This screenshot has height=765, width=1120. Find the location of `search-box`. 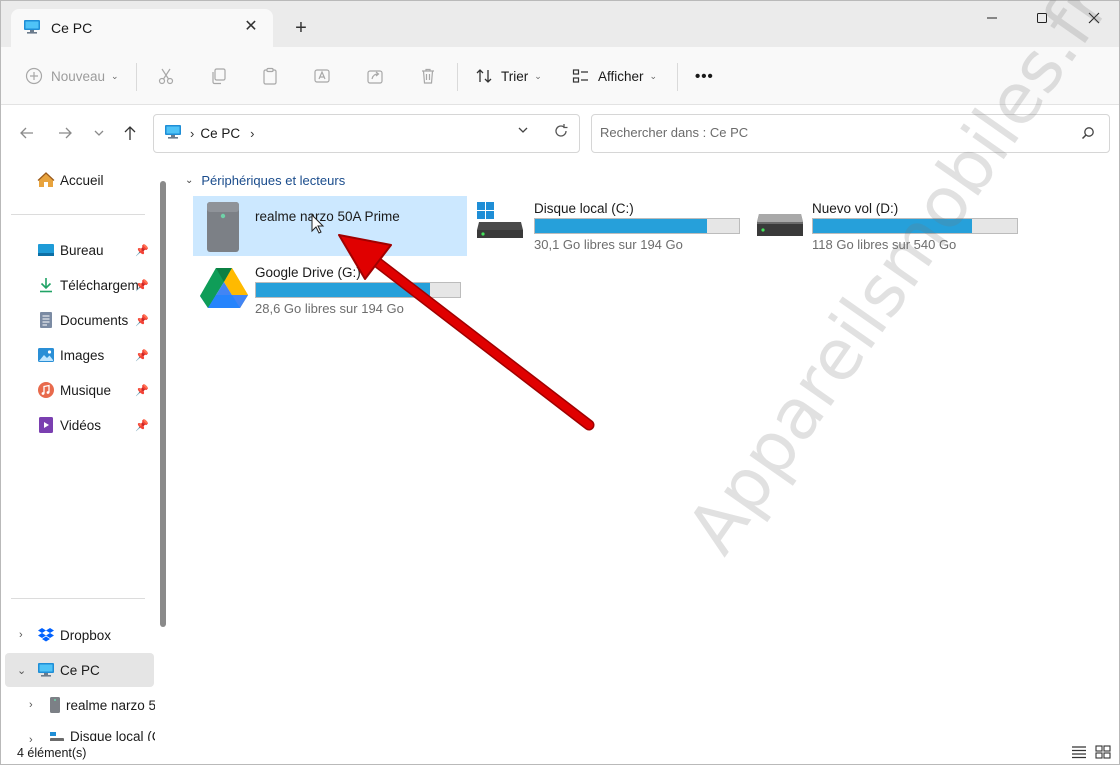

search-box is located at coordinates (850, 133).